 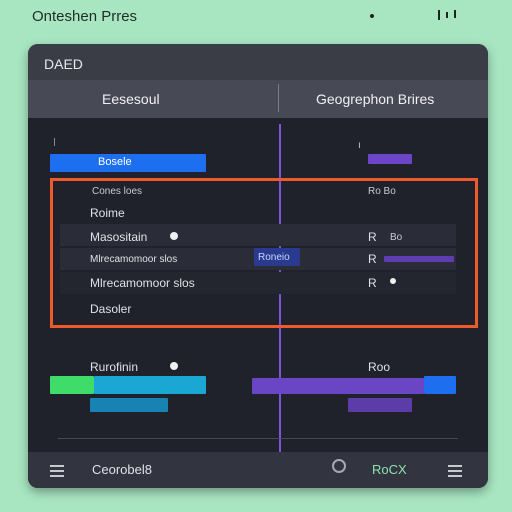 I want to click on footer-right-label: RoCX, so click(x=389, y=469).